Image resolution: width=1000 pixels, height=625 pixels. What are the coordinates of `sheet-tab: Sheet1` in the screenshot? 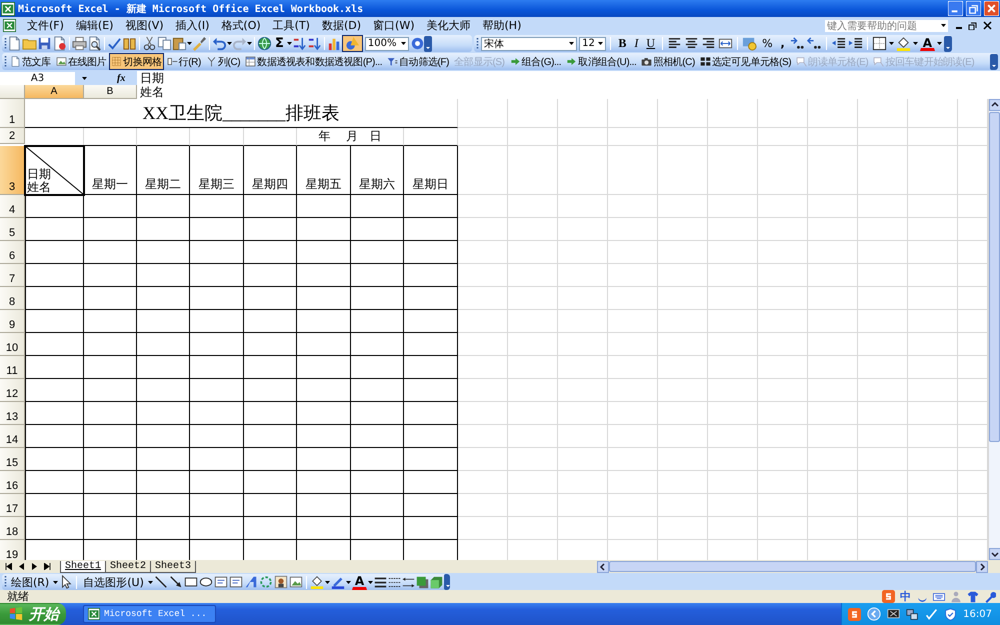 It's located at (83, 566).